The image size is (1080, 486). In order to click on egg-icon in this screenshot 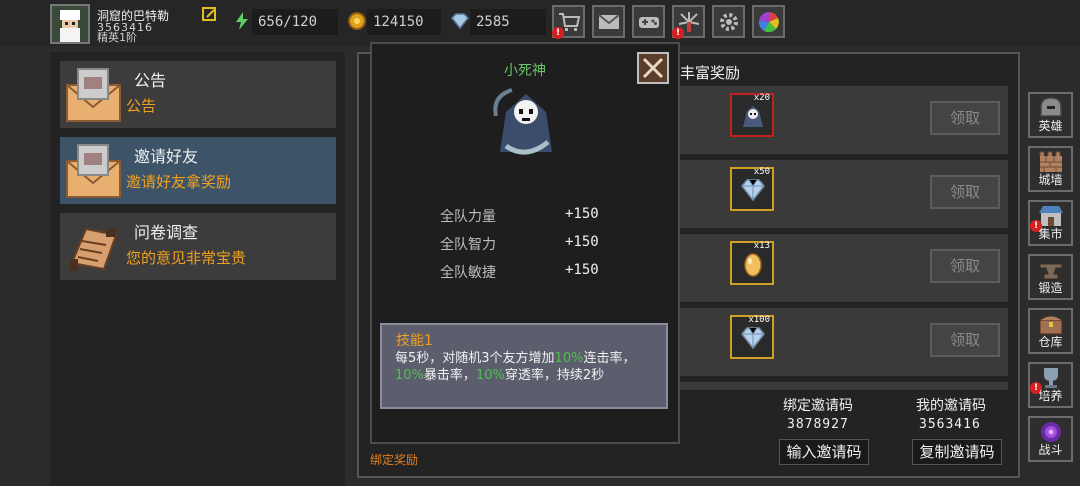, I will do `click(753, 265)`.